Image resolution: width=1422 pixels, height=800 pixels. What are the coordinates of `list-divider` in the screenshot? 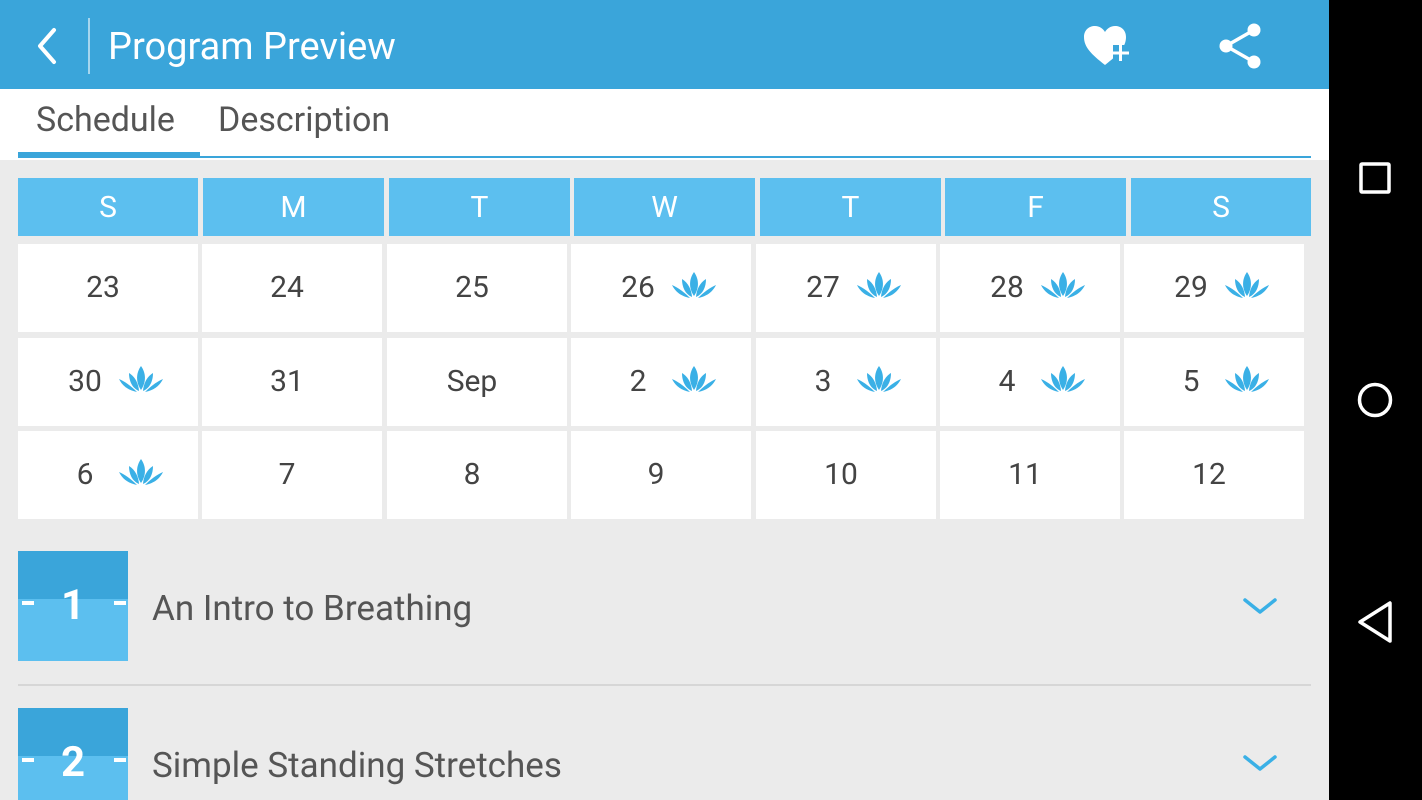 It's located at (664, 685).